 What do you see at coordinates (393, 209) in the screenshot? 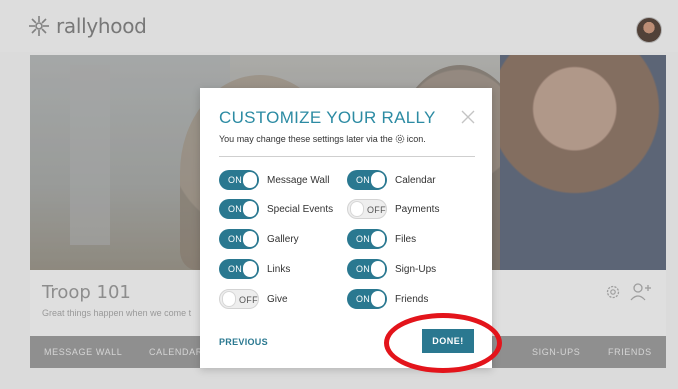
I see `toggle-row-payments: OFF Payments` at bounding box center [393, 209].